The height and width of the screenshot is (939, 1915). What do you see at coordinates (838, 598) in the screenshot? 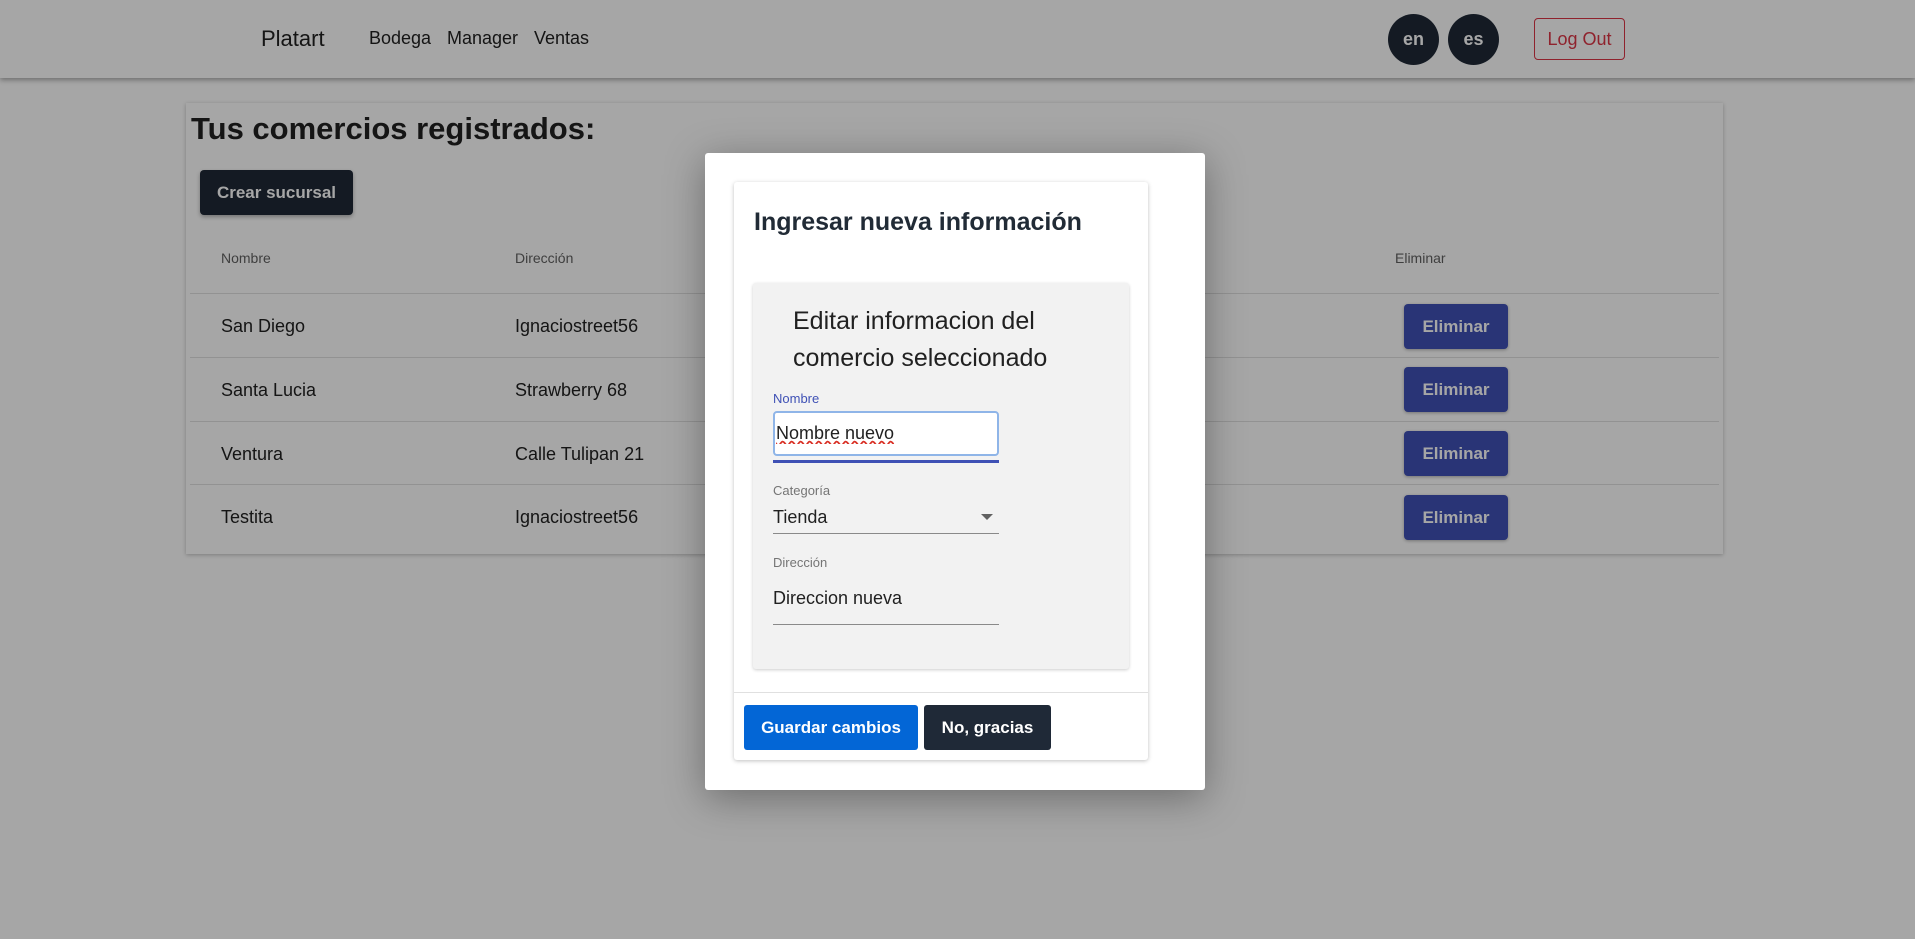
I see `direccion-value: Direccion nueva` at bounding box center [838, 598].